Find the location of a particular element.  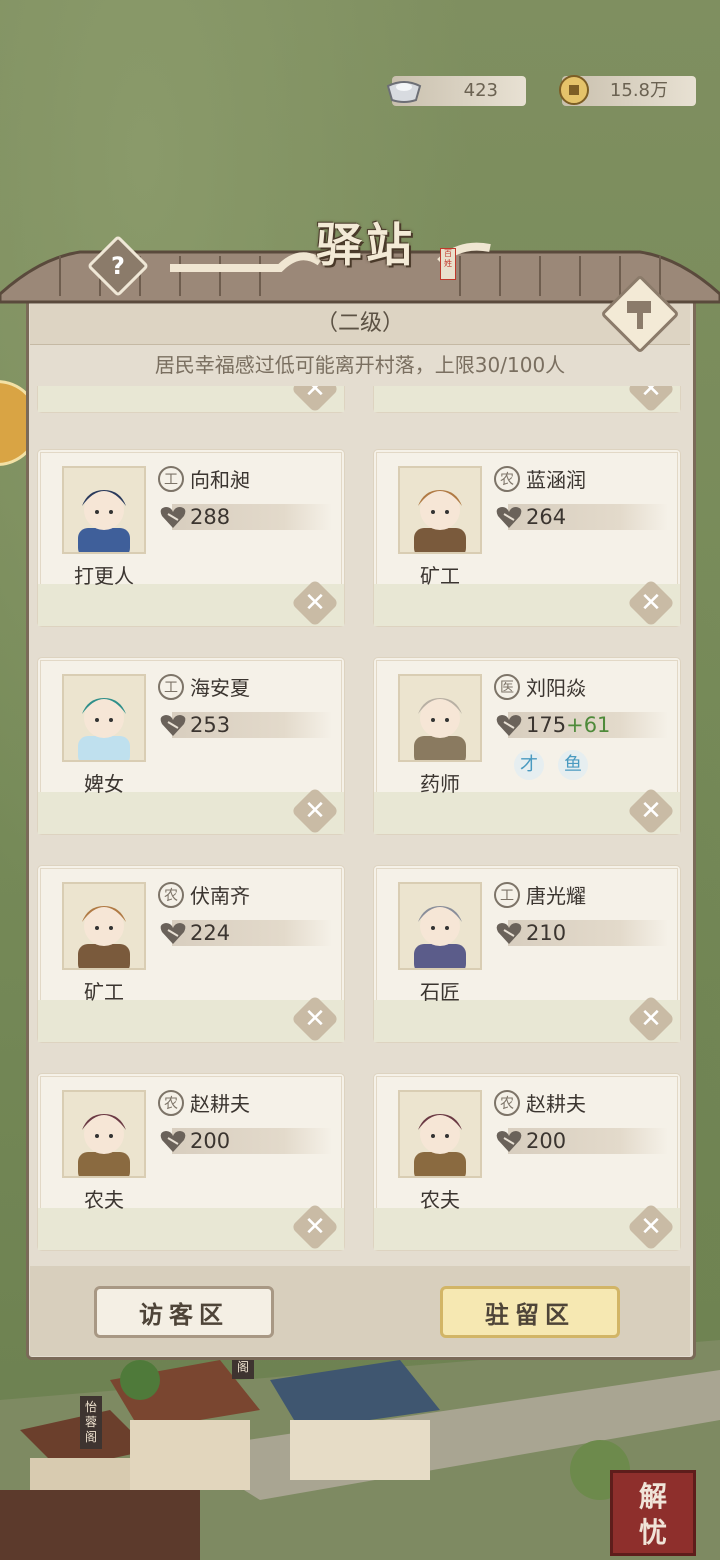

skill-icon: 才 is located at coordinates (529, 765).